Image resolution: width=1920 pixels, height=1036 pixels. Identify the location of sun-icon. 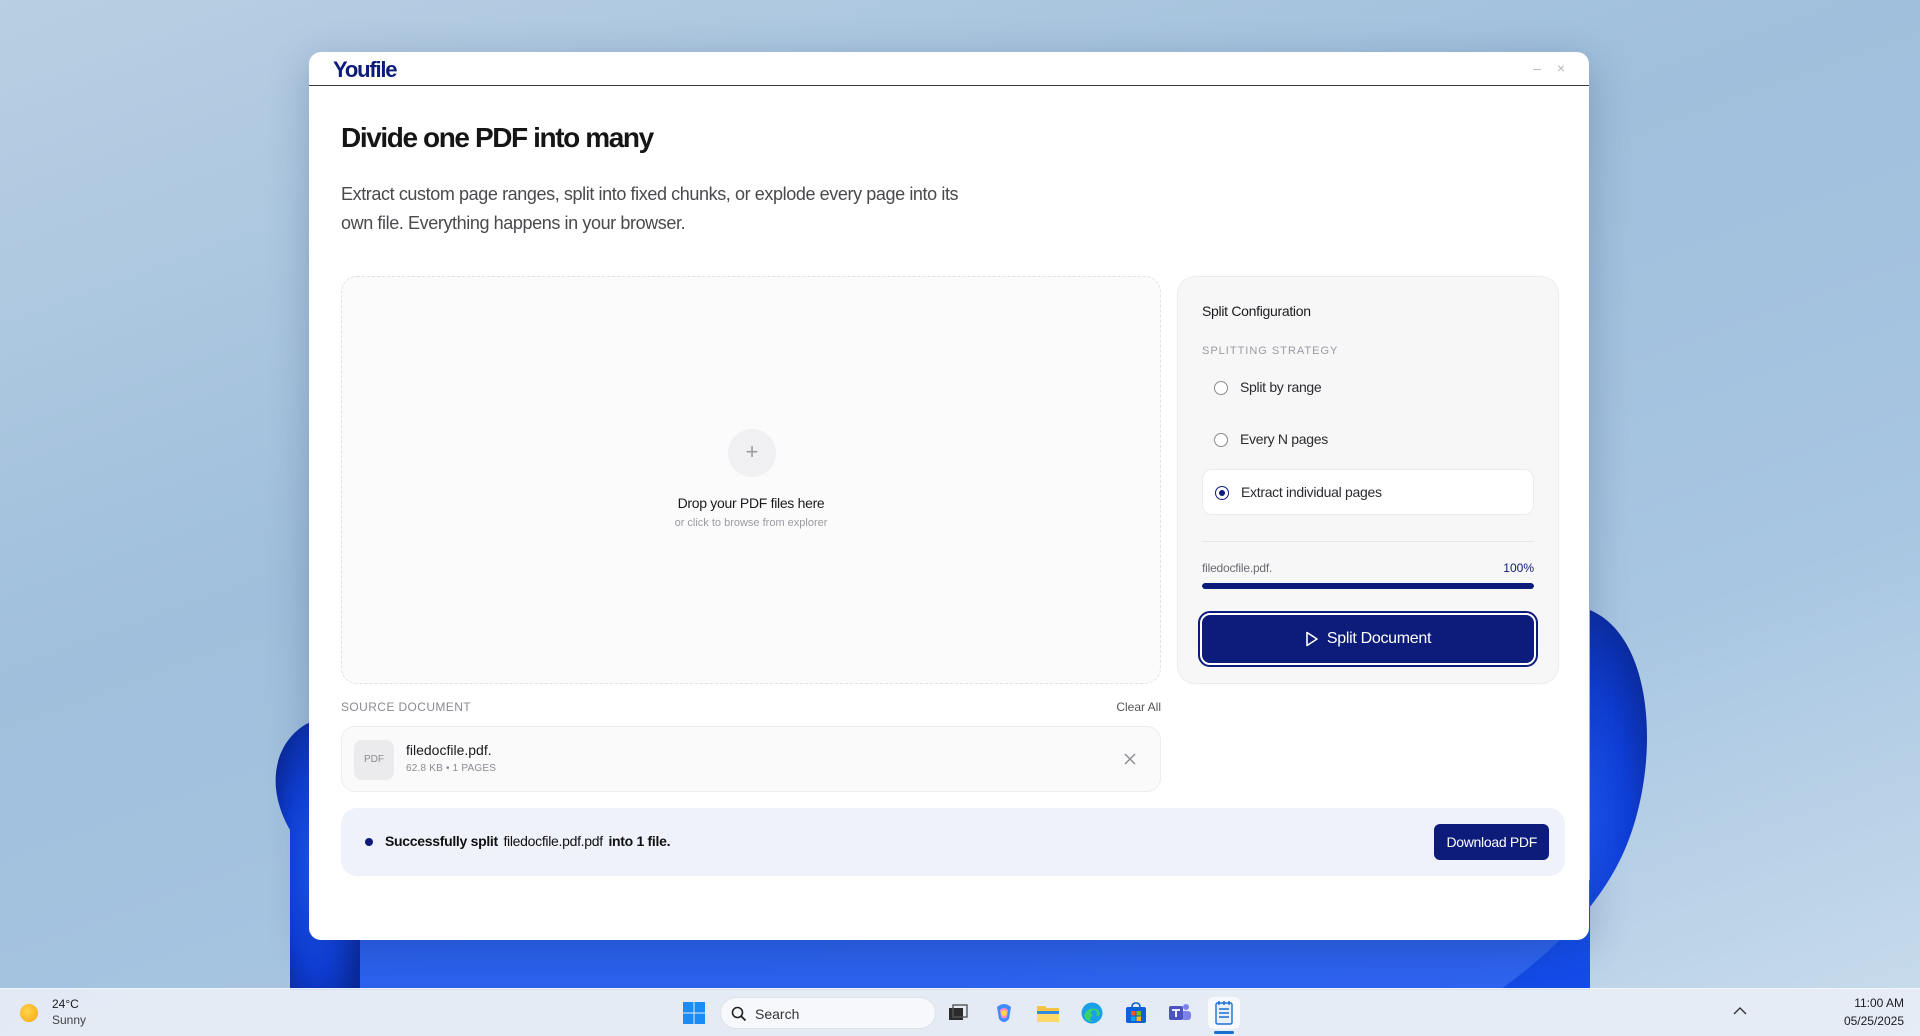
(29, 1013).